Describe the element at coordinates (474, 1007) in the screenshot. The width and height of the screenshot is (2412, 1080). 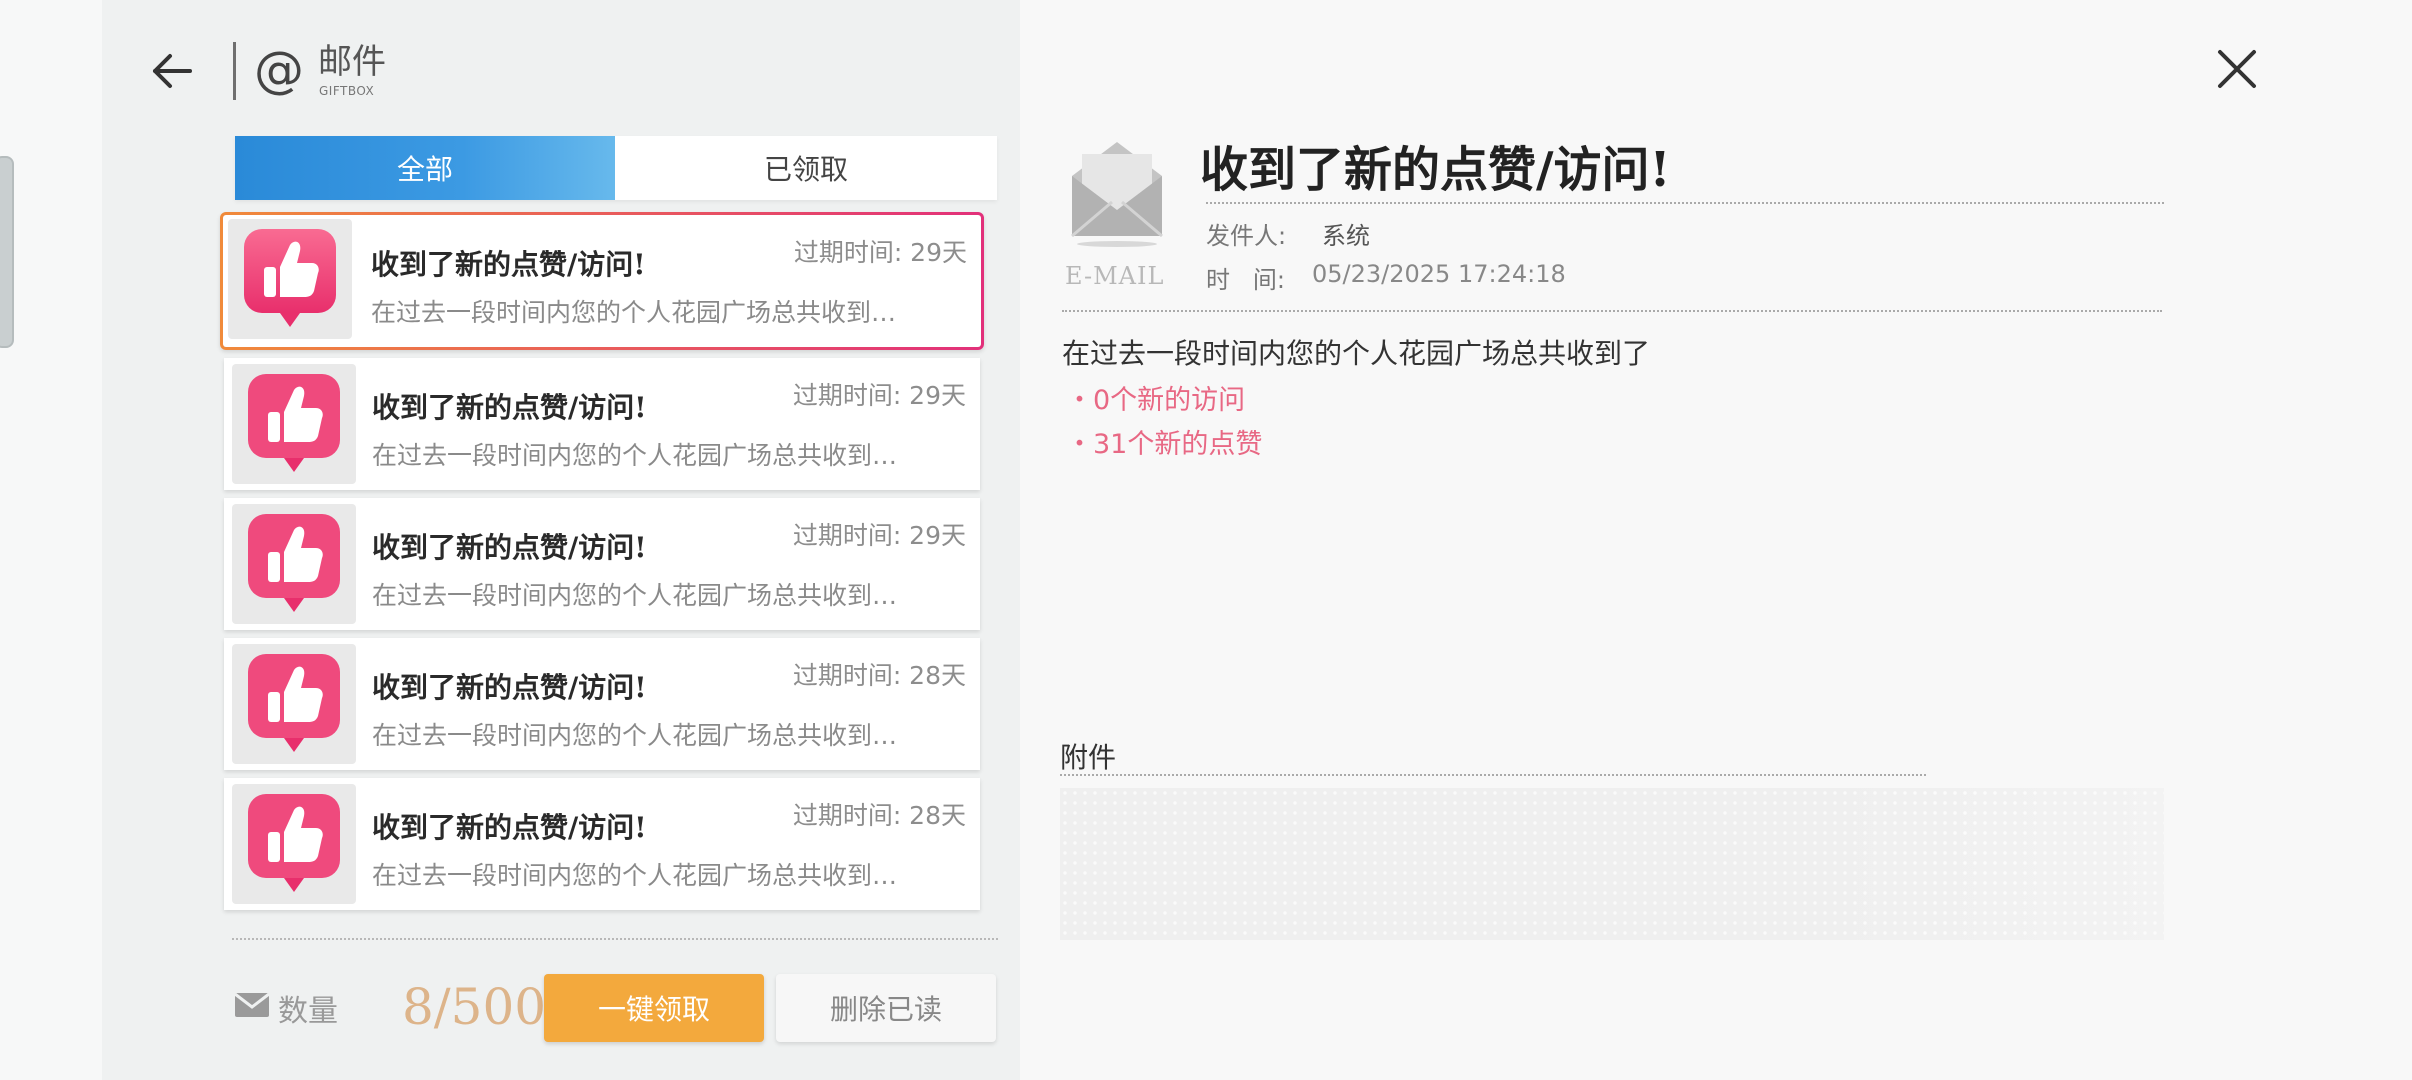
I see `mail-count-value: 8/500` at that location.